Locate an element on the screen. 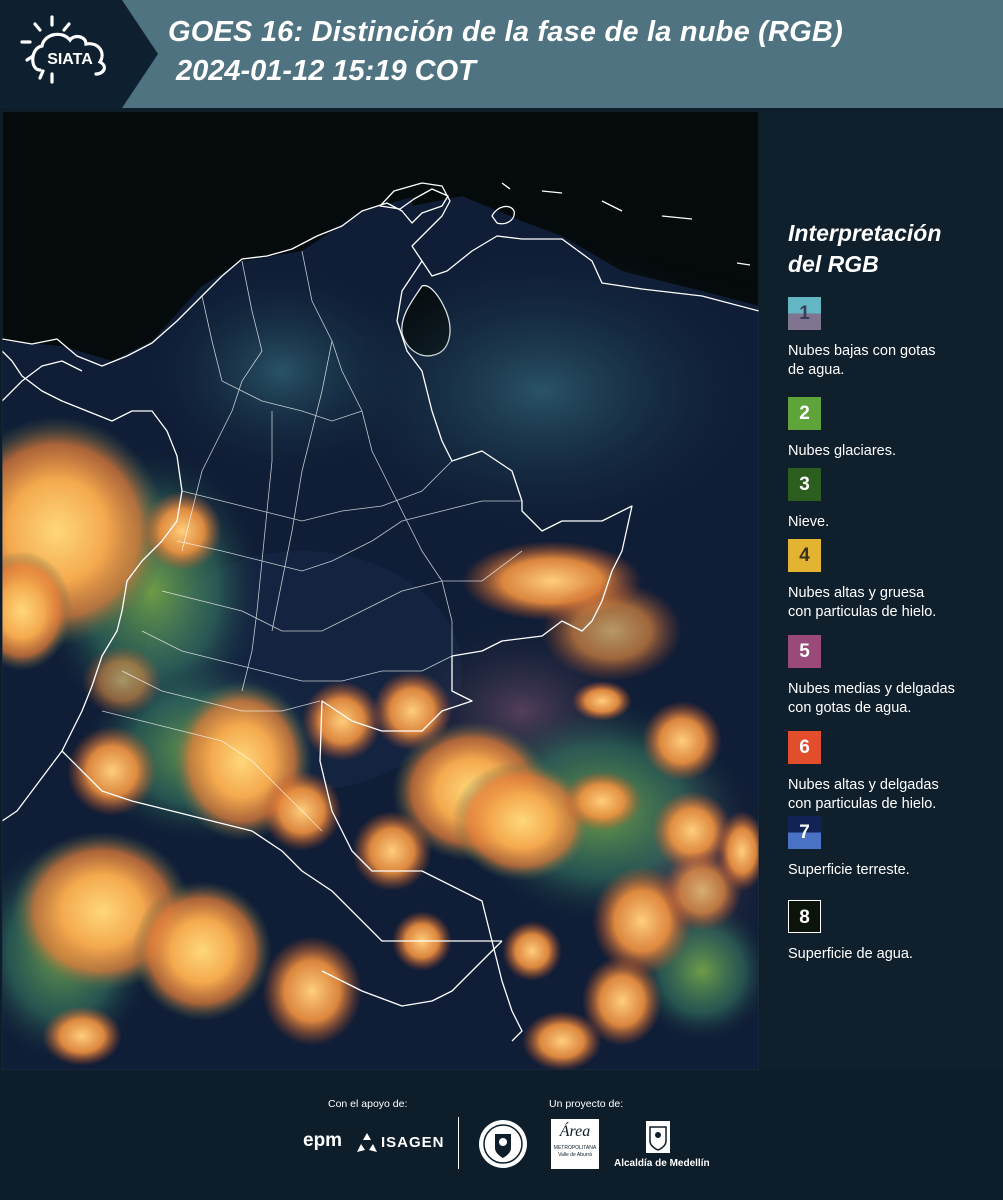 The height and width of the screenshot is (1200, 1003). legend-label-line: Superficie de agua. is located at coordinates (850, 954).